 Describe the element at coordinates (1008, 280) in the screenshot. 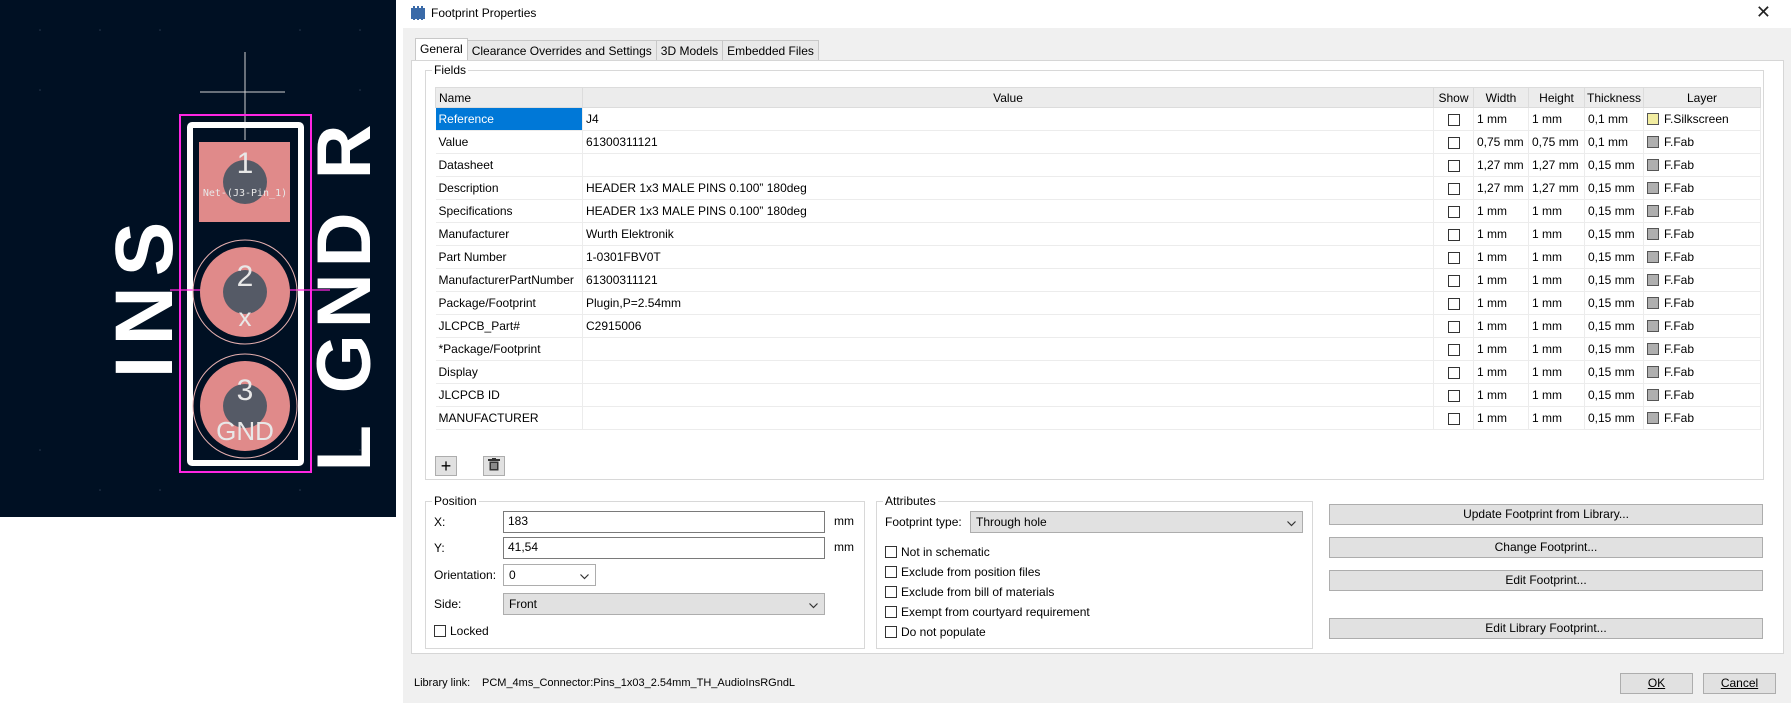

I see `field-value-cell: 61300311121` at that location.